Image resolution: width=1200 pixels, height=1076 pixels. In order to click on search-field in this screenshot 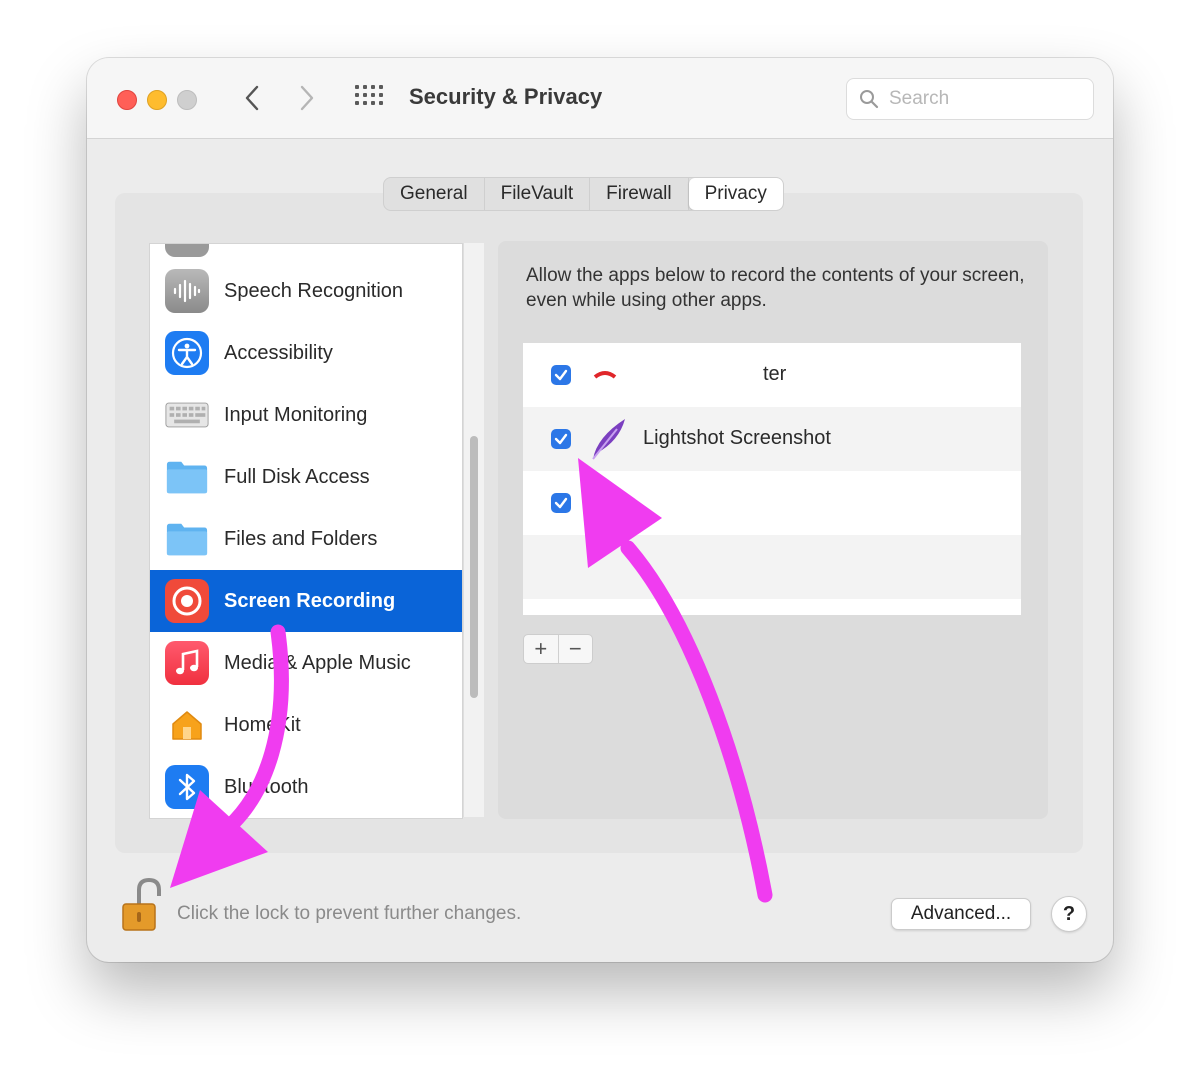, I will do `click(970, 99)`.